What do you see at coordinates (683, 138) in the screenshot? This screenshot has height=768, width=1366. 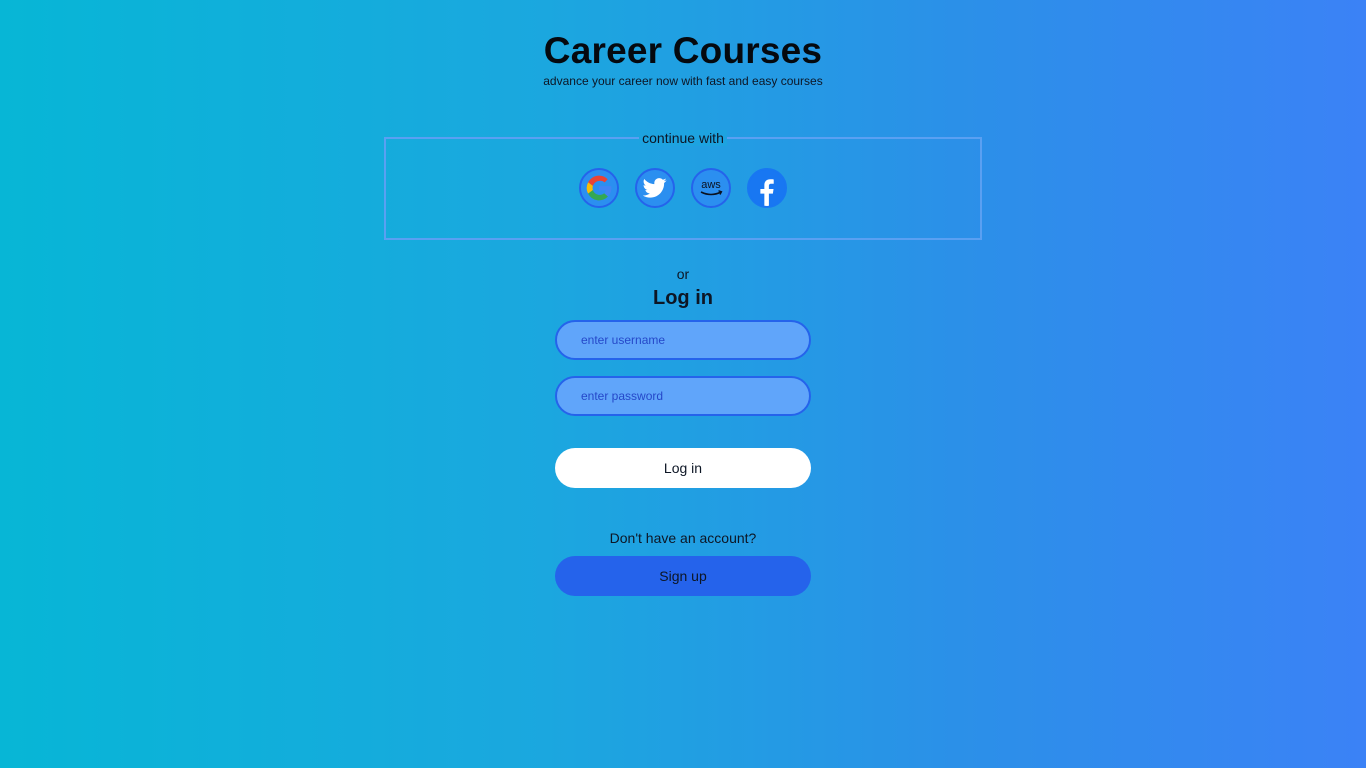 I see `continue-with-label: continue with` at bounding box center [683, 138].